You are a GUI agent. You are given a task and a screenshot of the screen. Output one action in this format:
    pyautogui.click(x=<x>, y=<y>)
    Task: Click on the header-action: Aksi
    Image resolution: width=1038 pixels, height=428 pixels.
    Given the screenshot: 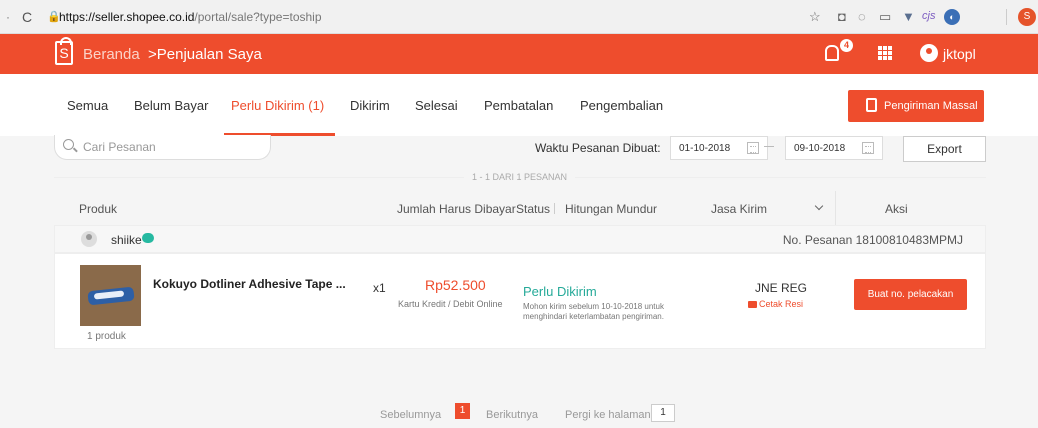 What is the action you would take?
    pyautogui.click(x=896, y=209)
    